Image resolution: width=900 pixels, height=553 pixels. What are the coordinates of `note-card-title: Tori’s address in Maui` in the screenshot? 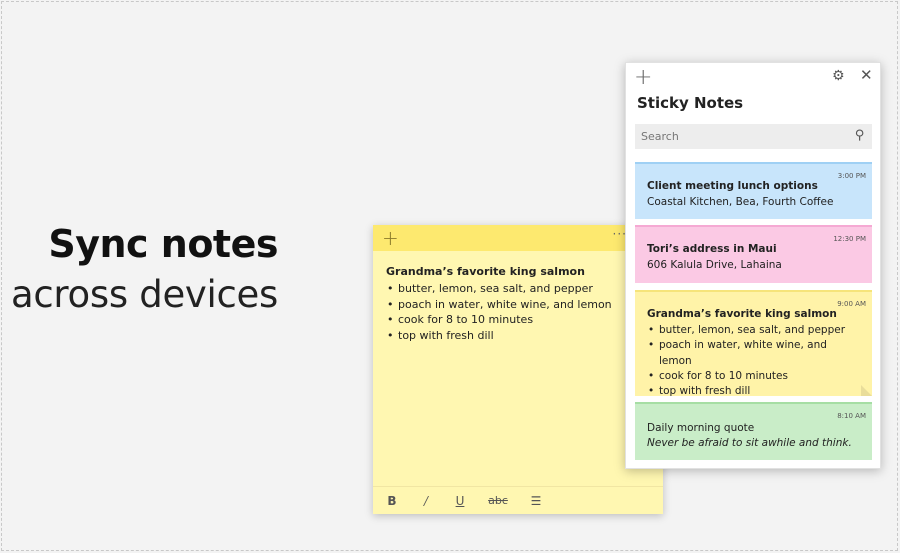 It's located at (712, 249).